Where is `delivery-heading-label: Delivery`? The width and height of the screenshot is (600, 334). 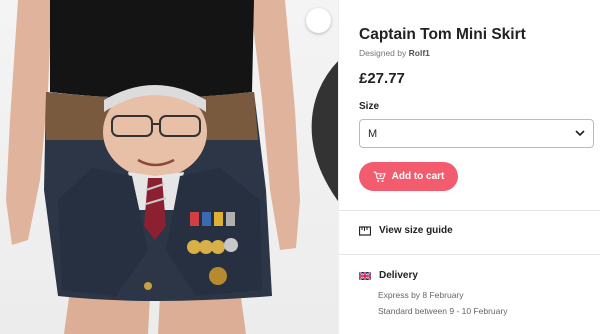 delivery-heading-label: Delivery is located at coordinates (398, 275).